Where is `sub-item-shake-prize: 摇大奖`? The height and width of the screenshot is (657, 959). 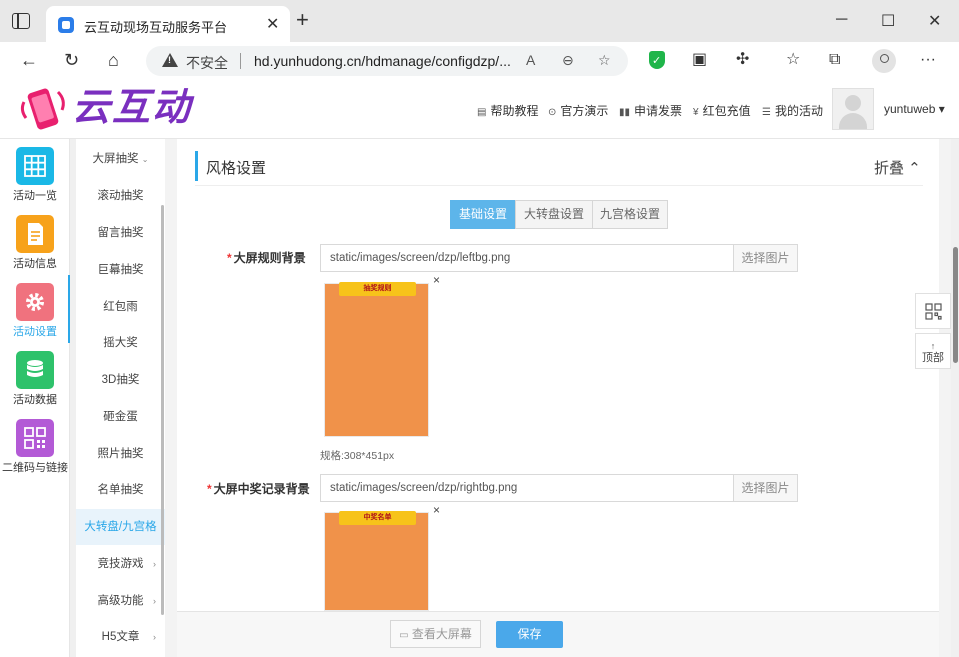
sub-item-shake-prize: 摇大奖 is located at coordinates (120, 343).